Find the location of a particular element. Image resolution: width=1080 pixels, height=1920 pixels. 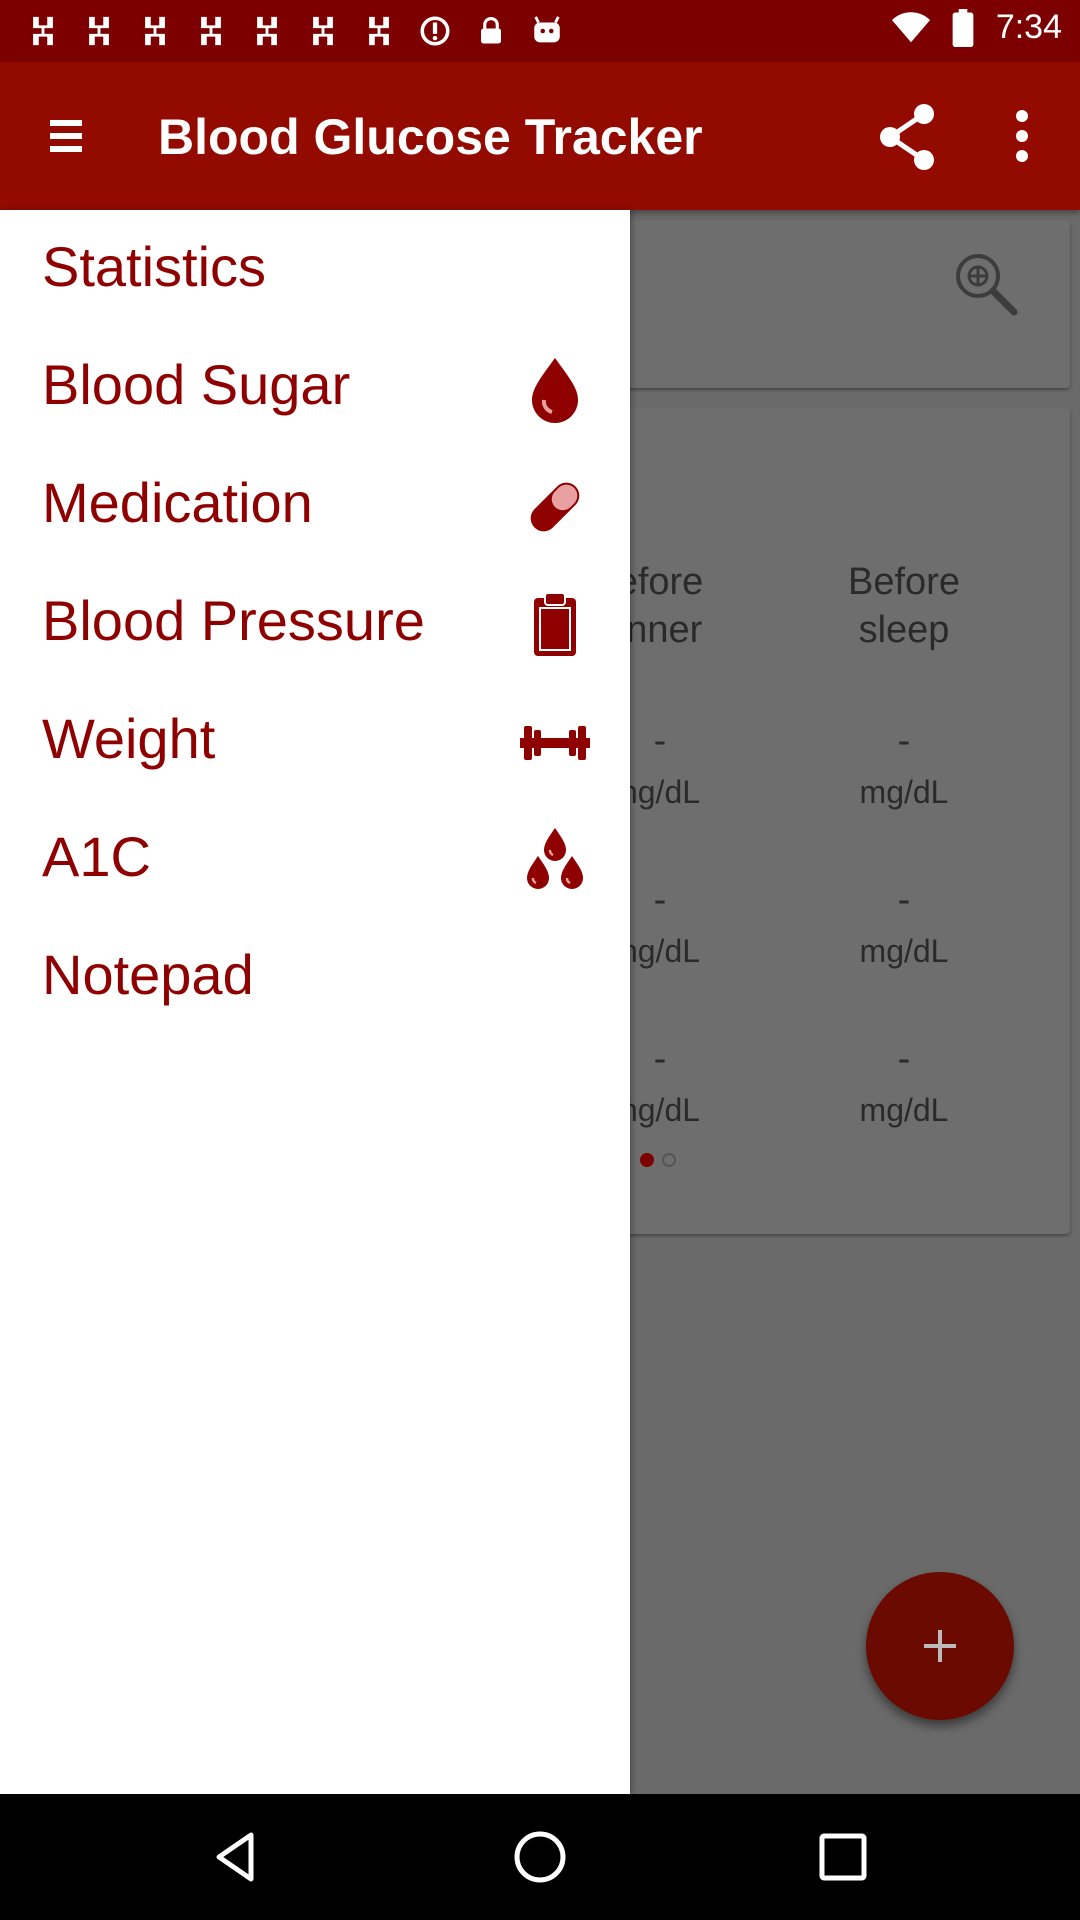

drawer-item-label: Blood Sugar is located at coordinates (196, 384).